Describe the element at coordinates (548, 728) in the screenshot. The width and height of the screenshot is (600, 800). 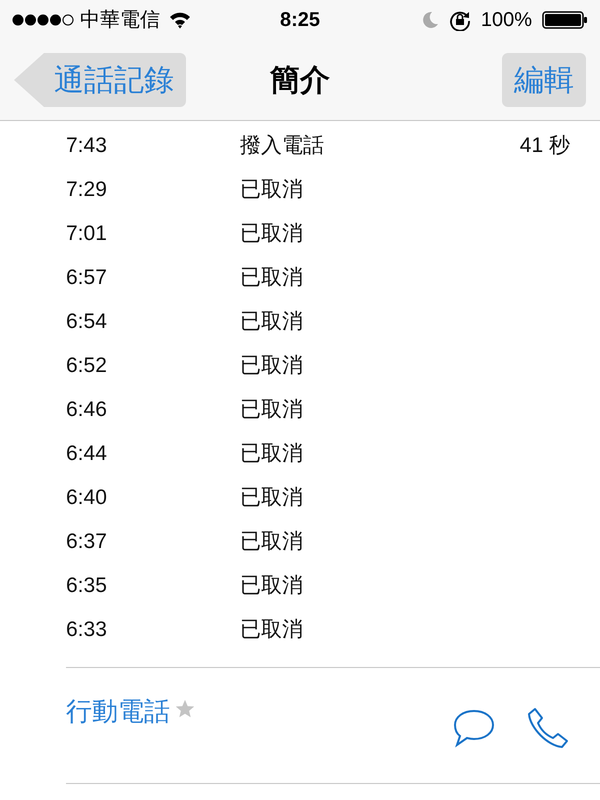
I see `phone-icon` at that location.